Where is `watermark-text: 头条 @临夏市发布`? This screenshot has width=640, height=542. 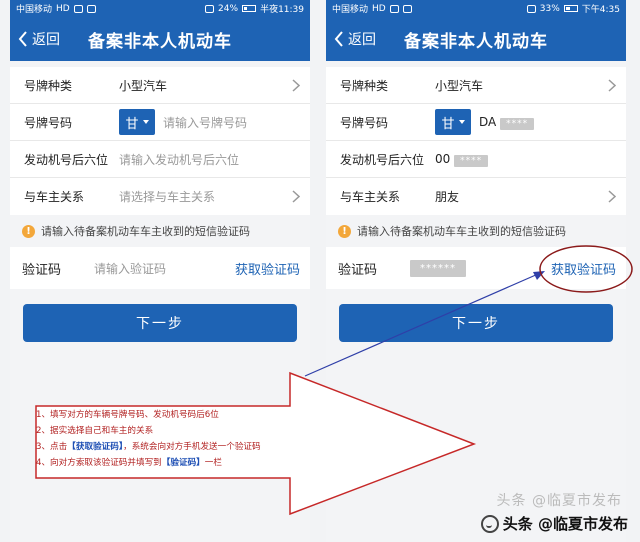 watermark-text: 头条 @临夏市发布 is located at coordinates (565, 524).